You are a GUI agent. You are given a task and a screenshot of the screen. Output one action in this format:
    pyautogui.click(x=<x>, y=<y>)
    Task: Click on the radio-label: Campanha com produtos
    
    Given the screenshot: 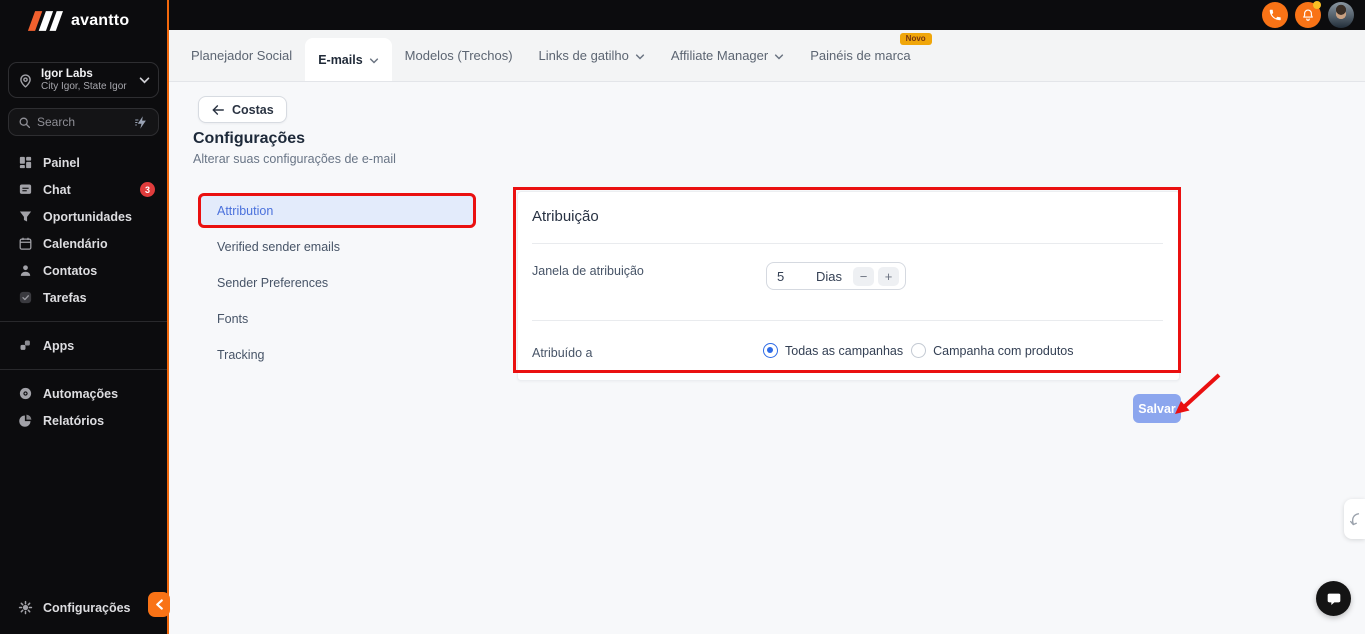 What is the action you would take?
    pyautogui.click(x=1003, y=350)
    